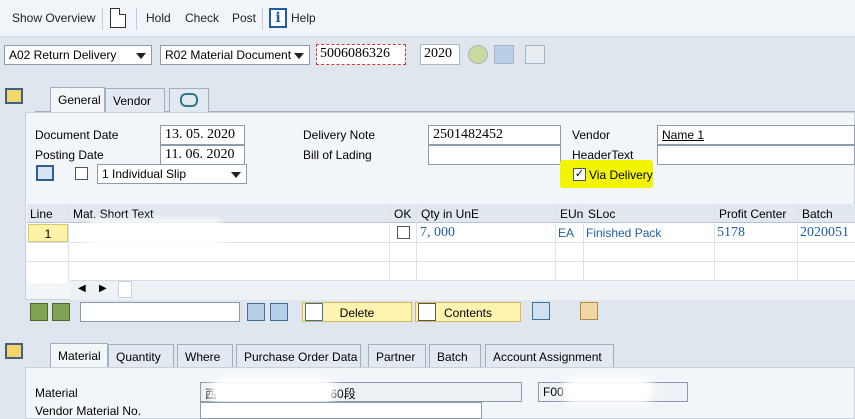  What do you see at coordinates (141, 356) in the screenshot?
I see `tab-quantity: Quantity` at bounding box center [141, 356].